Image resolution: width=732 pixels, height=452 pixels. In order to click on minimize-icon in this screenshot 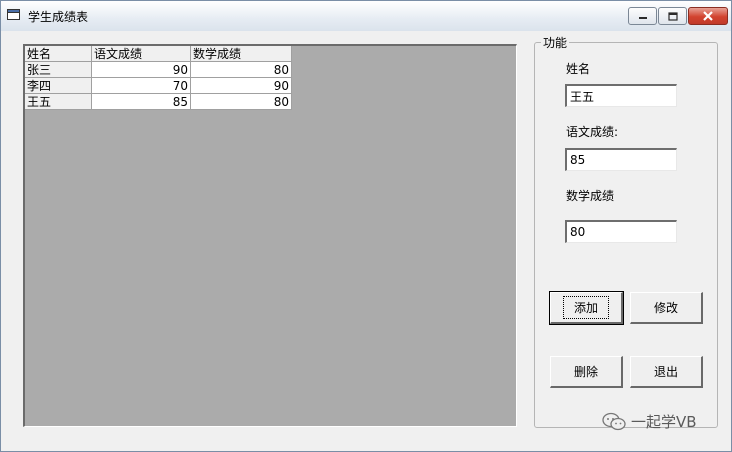, I will do `click(642, 18)`.